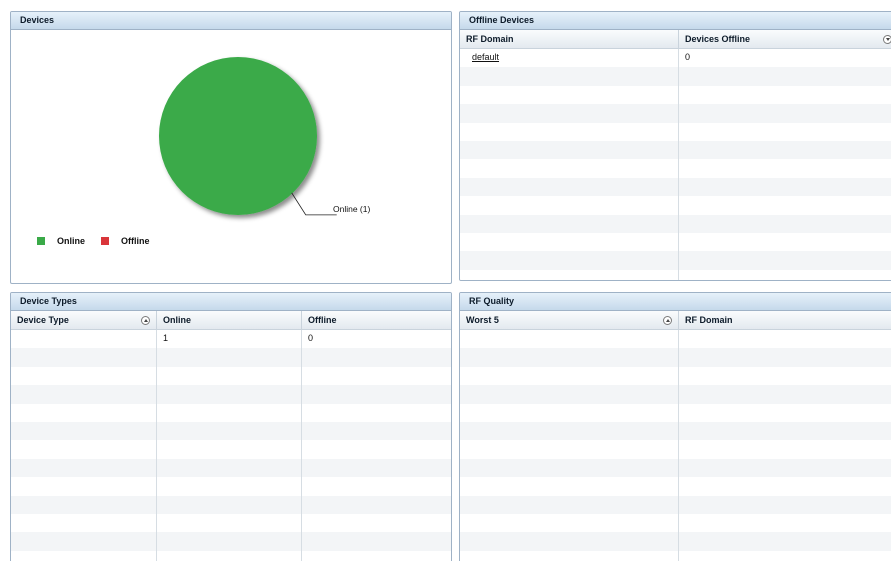 Image resolution: width=891 pixels, height=561 pixels. What do you see at coordinates (887, 39) in the screenshot?
I see `sort-desc-icon` at bounding box center [887, 39].